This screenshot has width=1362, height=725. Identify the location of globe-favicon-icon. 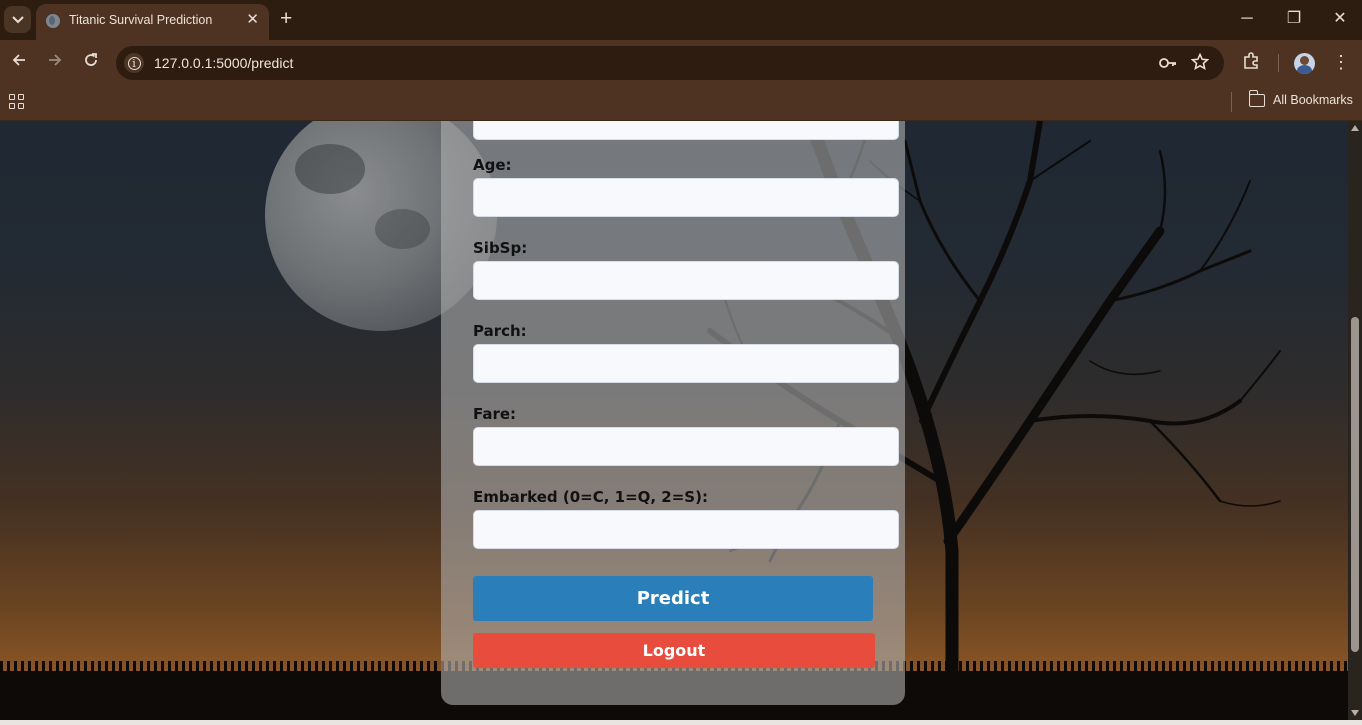
(53, 21).